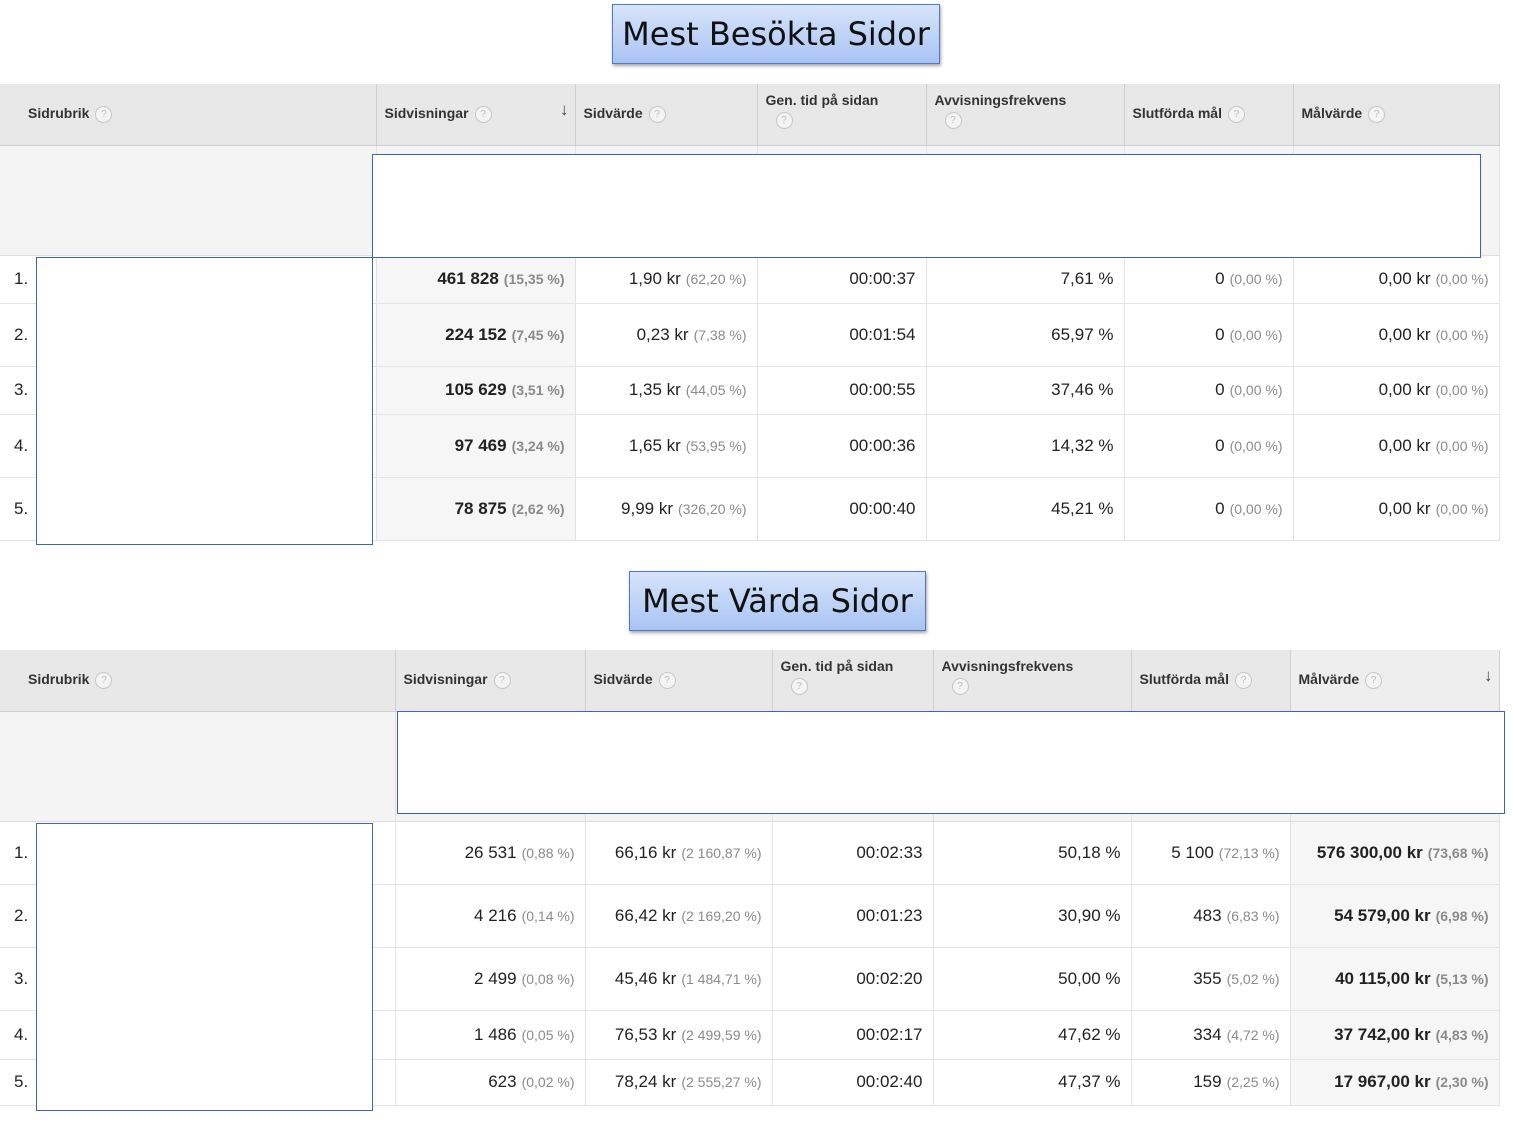 Image resolution: width=1513 pixels, height=1122 pixels. I want to click on cell-gen-tid: 00:02:20, so click(853, 979).